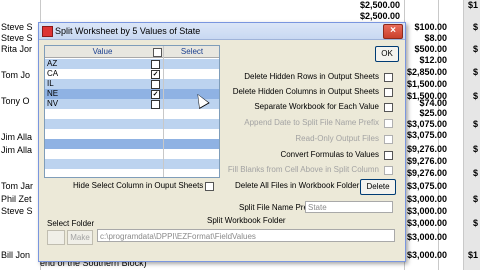 The width and height of the screenshot is (480, 270). I want to click on make-folder-button: Make, so click(80, 237).